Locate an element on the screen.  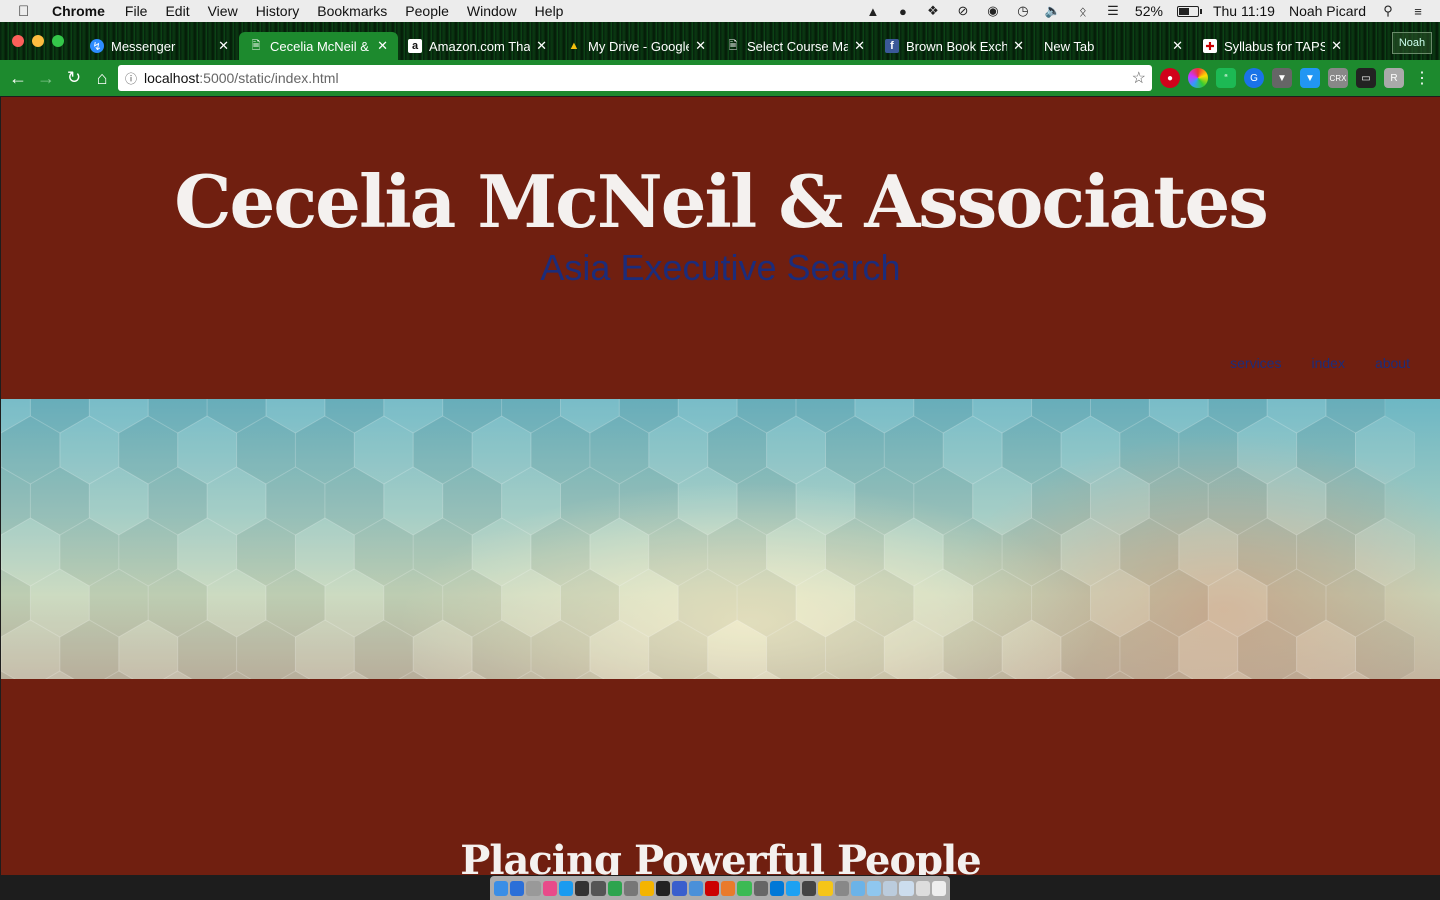
macos-dock is located at coordinates (720, 888).